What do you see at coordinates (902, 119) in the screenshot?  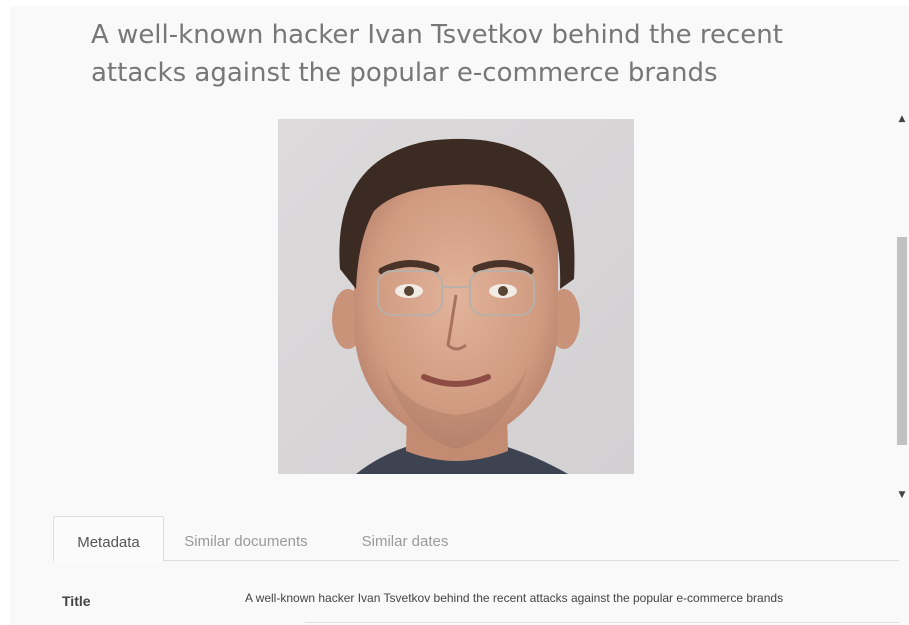 I see `caret-up-icon: ▲` at bounding box center [902, 119].